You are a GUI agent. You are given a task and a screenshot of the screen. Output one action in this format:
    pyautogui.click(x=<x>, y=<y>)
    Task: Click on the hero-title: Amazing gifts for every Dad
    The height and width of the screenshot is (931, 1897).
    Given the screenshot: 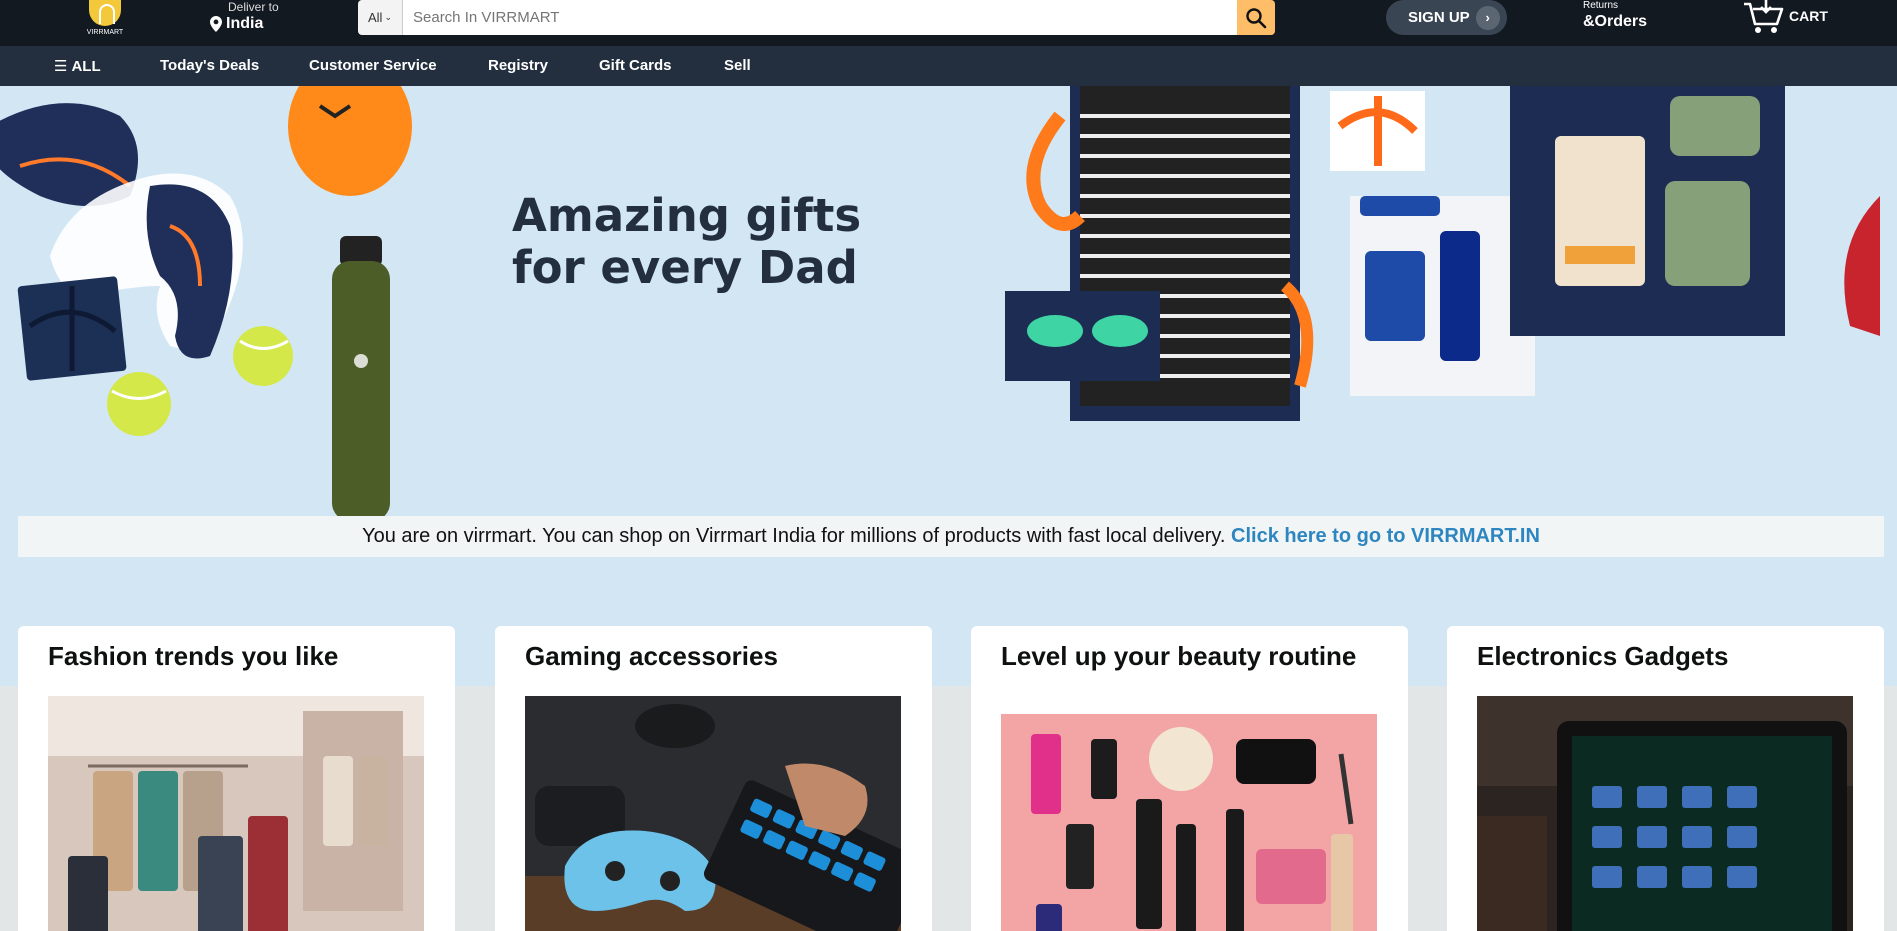 What is the action you would take?
    pyautogui.click(x=686, y=242)
    